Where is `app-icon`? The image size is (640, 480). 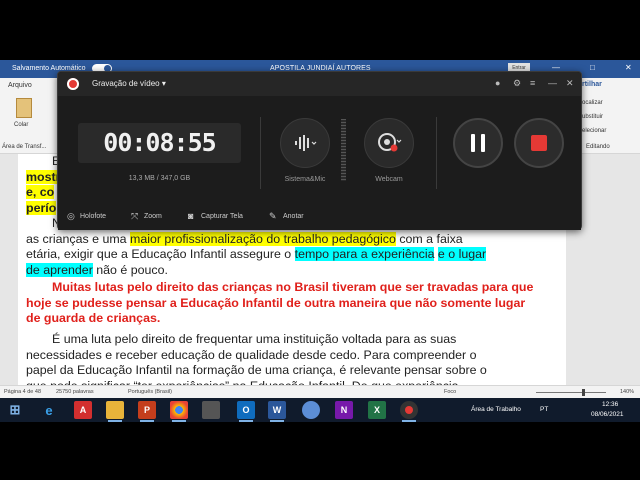 app-icon is located at coordinates (211, 410).